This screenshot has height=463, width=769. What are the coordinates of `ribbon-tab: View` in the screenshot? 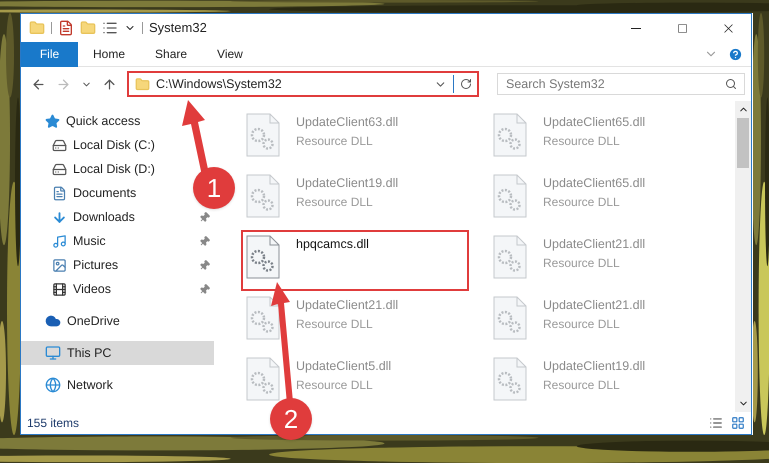 It's located at (230, 54).